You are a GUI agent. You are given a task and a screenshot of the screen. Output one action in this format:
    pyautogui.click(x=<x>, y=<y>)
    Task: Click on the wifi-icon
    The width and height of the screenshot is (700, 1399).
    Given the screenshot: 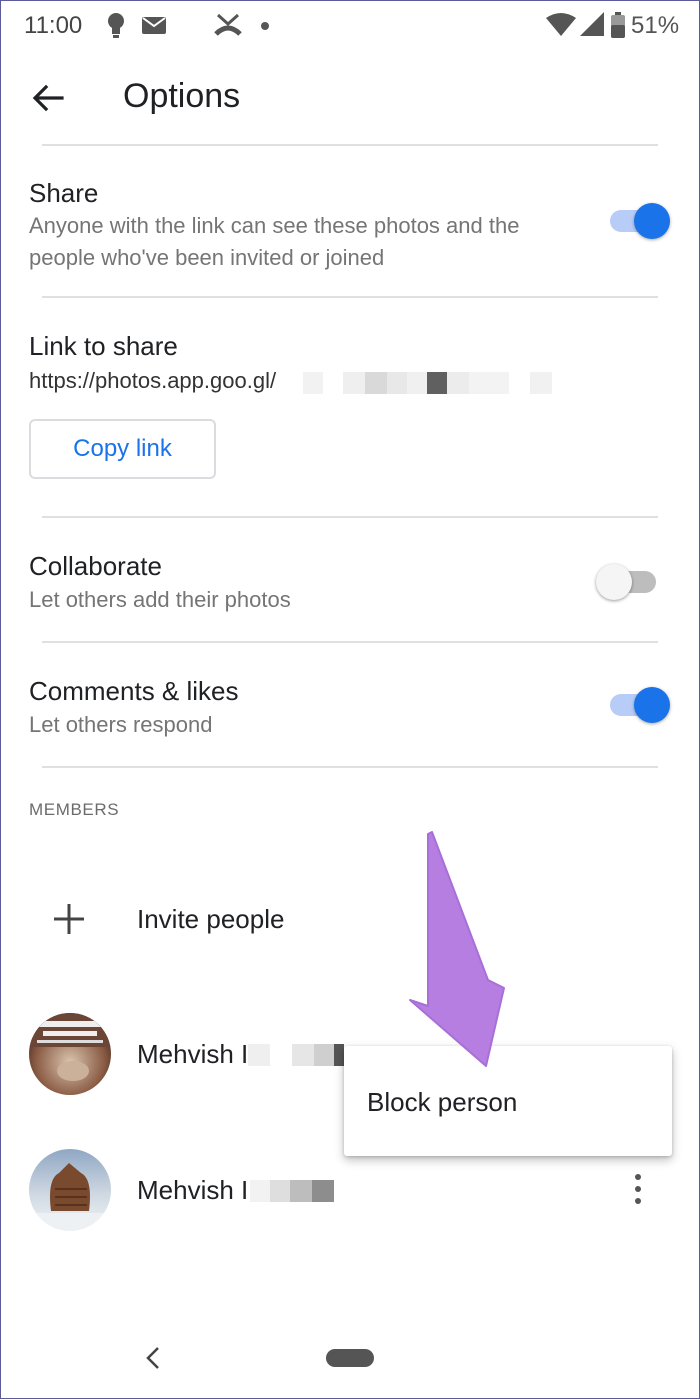 What is the action you would take?
    pyautogui.click(x=561, y=24)
    